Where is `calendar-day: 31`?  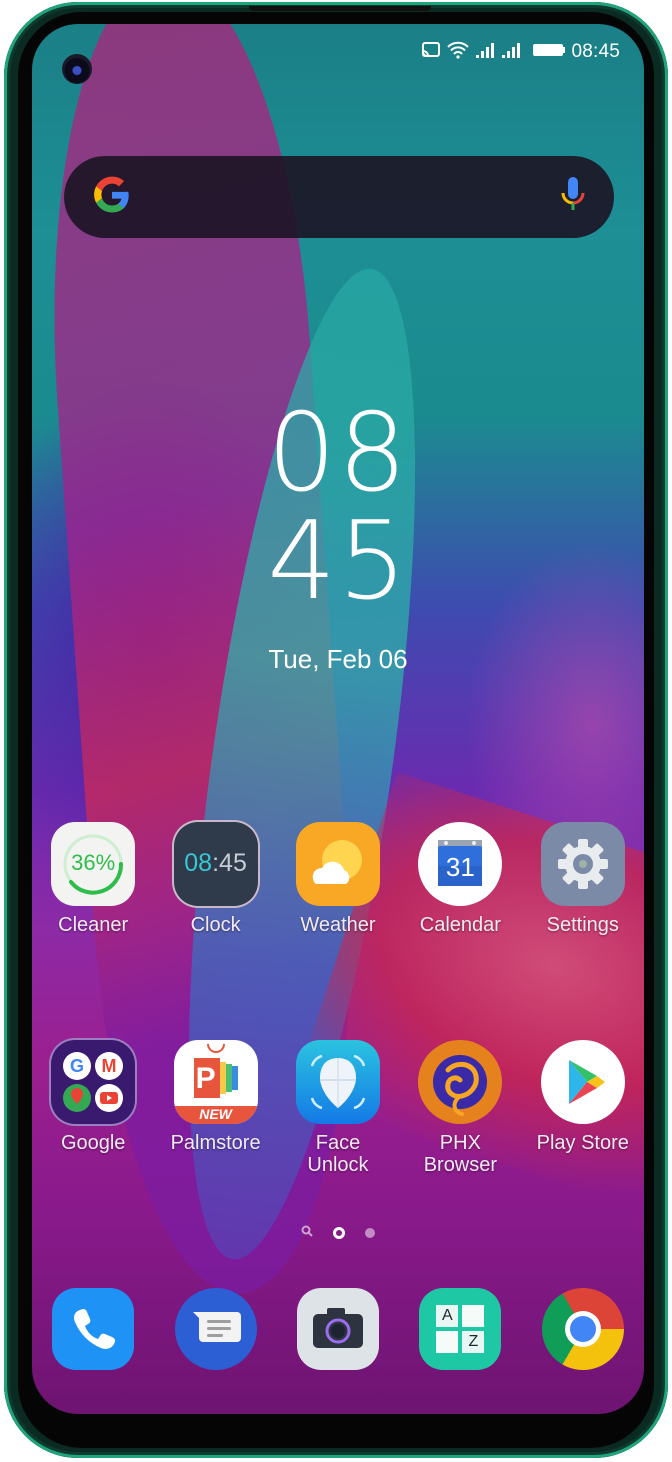 calendar-day: 31 is located at coordinates (460, 867).